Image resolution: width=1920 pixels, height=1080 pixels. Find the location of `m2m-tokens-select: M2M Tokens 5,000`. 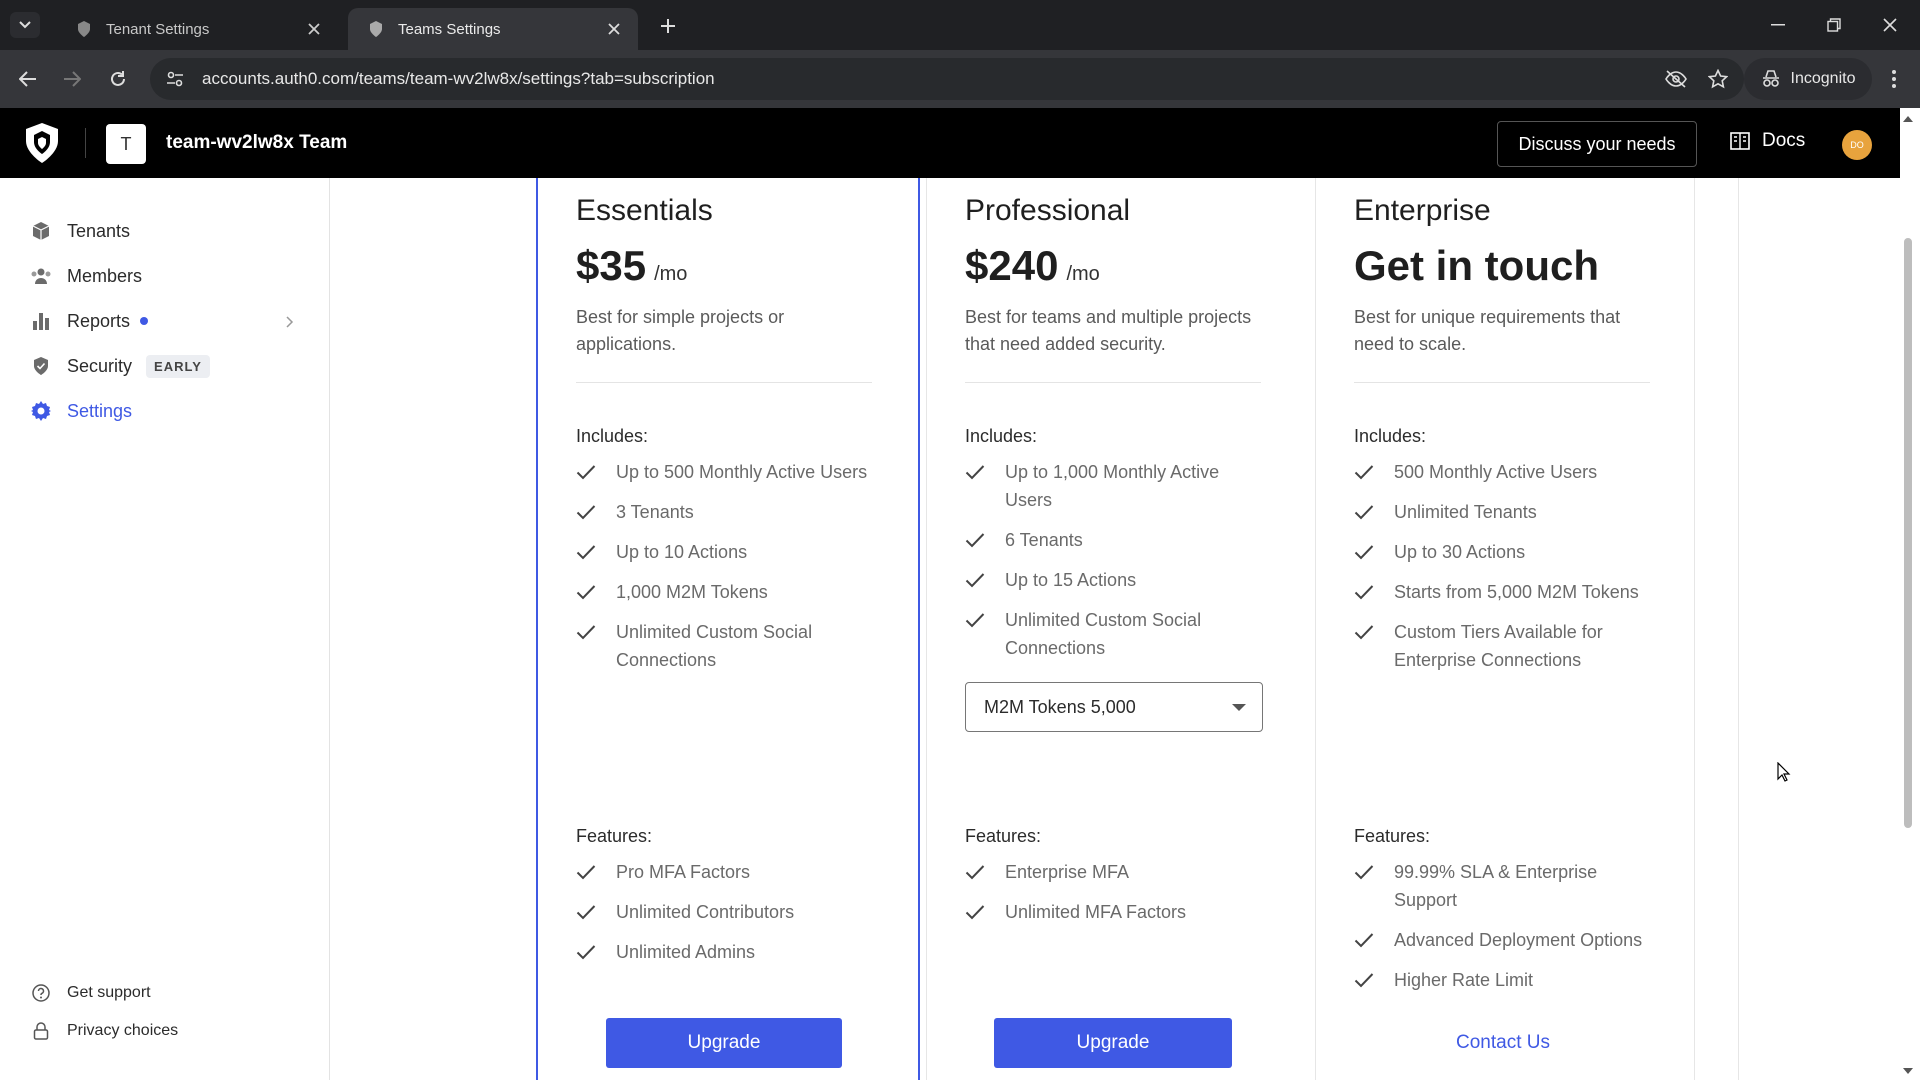

m2m-tokens-select: M2M Tokens 5,000 is located at coordinates (1114, 707).